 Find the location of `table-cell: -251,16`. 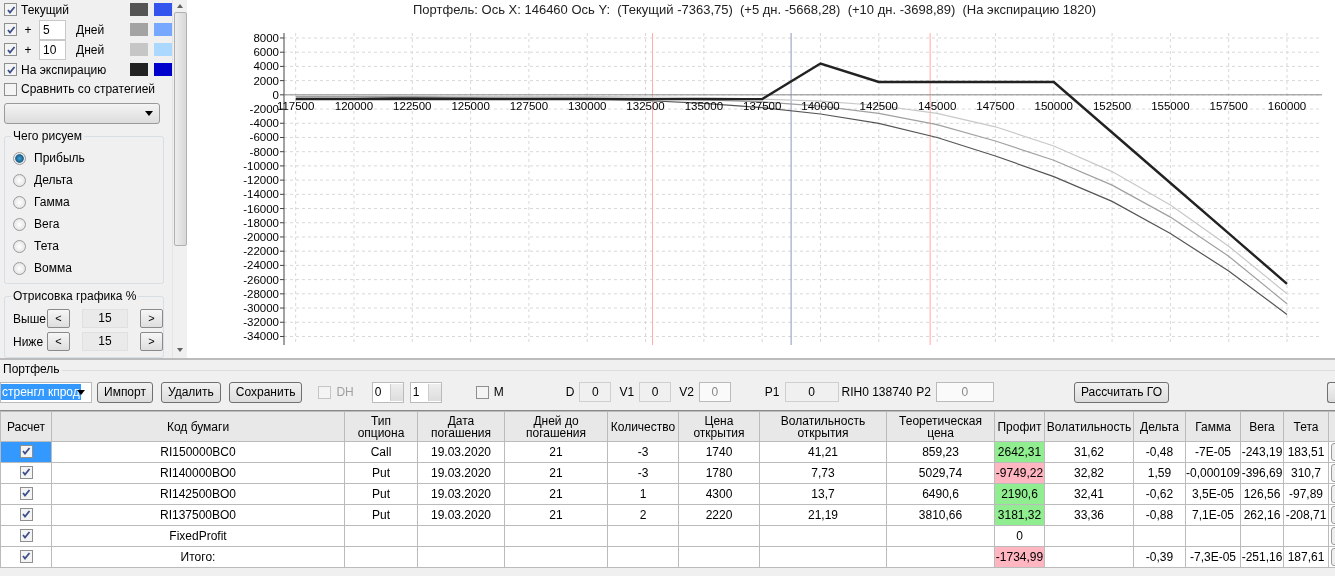

table-cell: -251,16 is located at coordinates (1262, 557).